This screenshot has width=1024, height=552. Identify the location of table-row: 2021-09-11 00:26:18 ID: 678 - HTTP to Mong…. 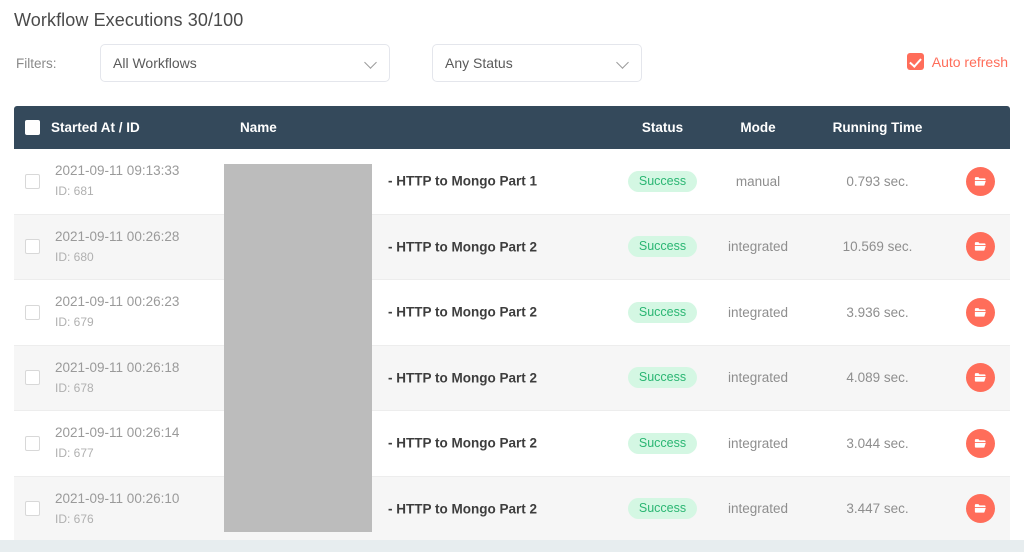
(512, 378).